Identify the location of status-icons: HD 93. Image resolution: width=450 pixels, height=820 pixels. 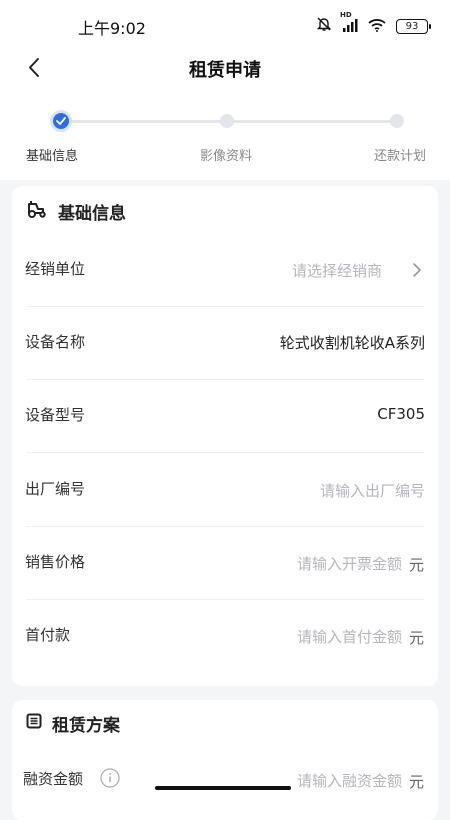
(373, 23).